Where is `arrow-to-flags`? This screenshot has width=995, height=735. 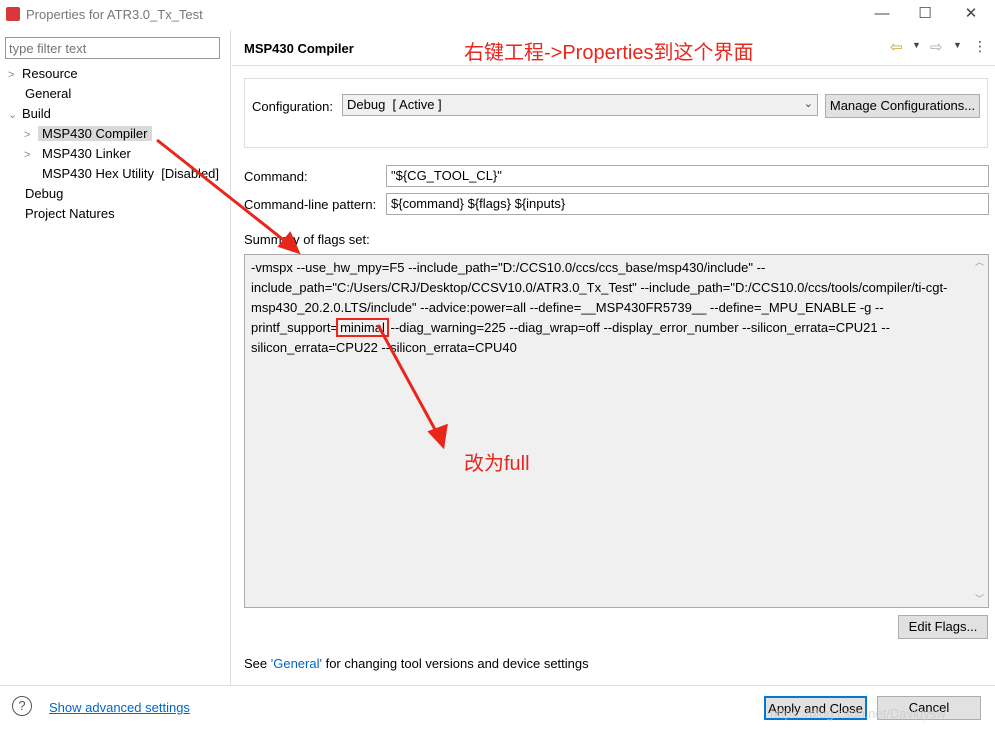
arrow-to-flags is located at coordinates (223, 192).